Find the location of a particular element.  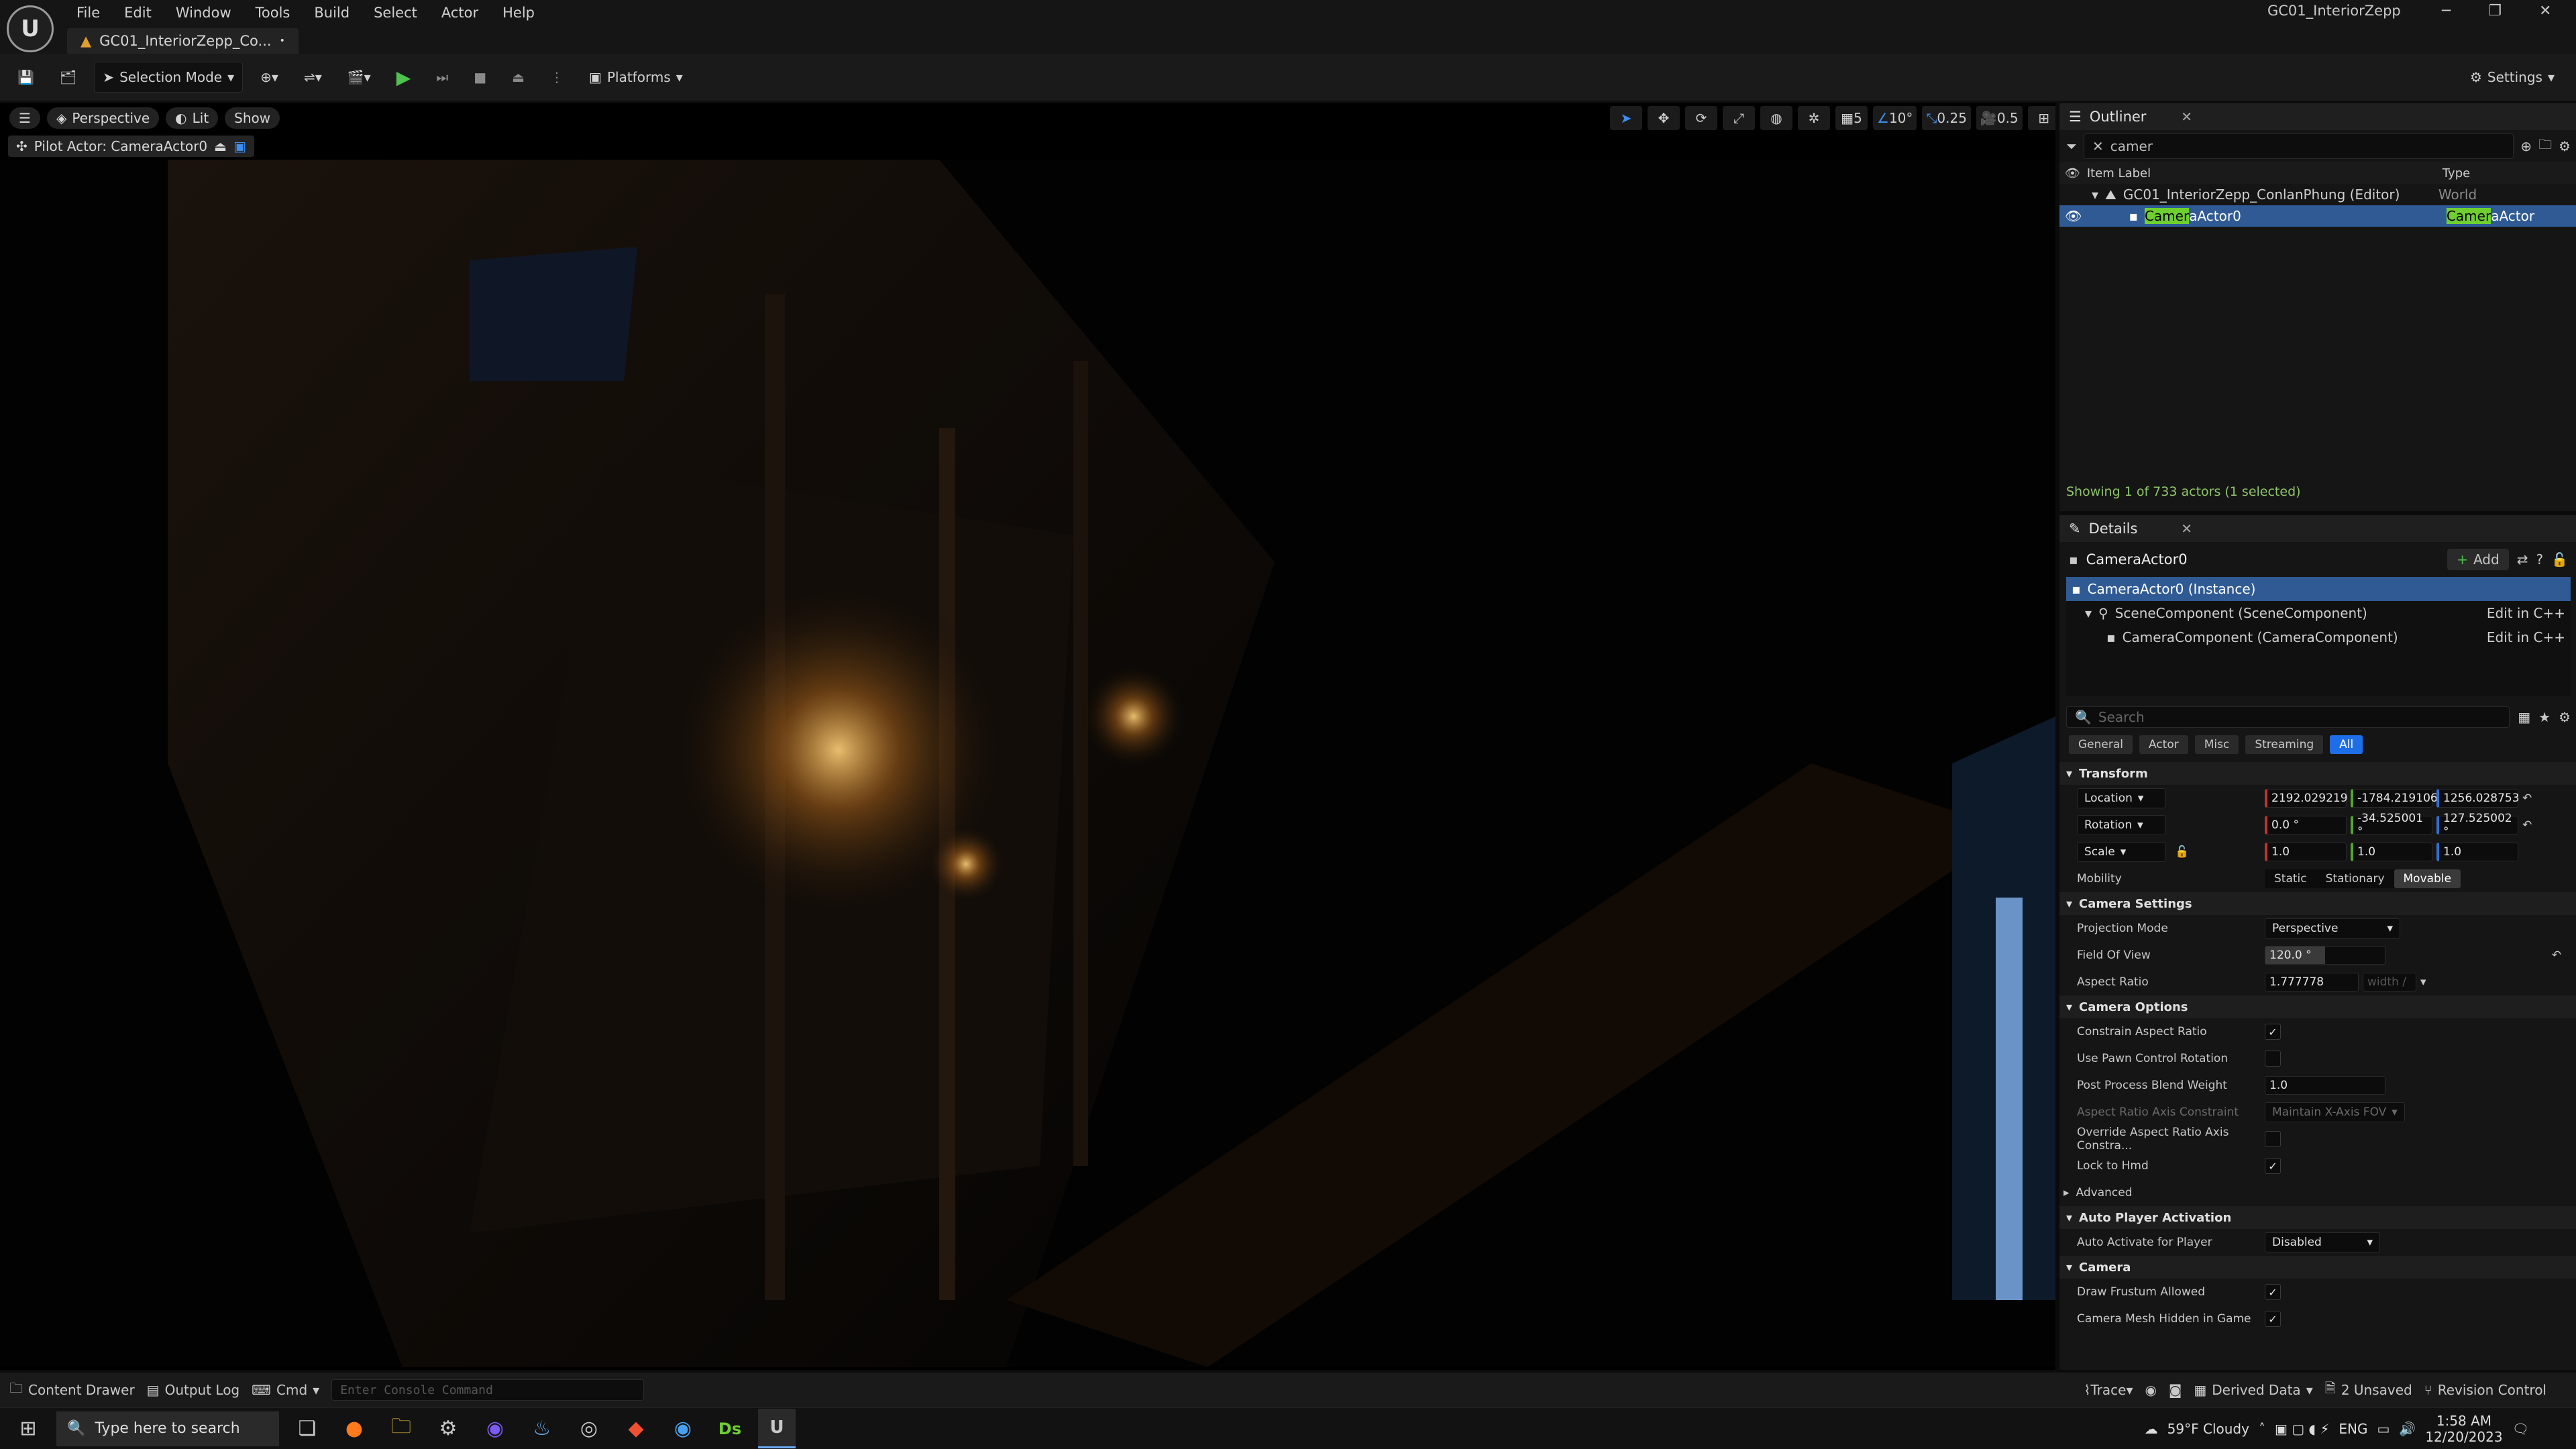

clock: 1:58 AM 12/20/2023 is located at coordinates (2463, 1429).